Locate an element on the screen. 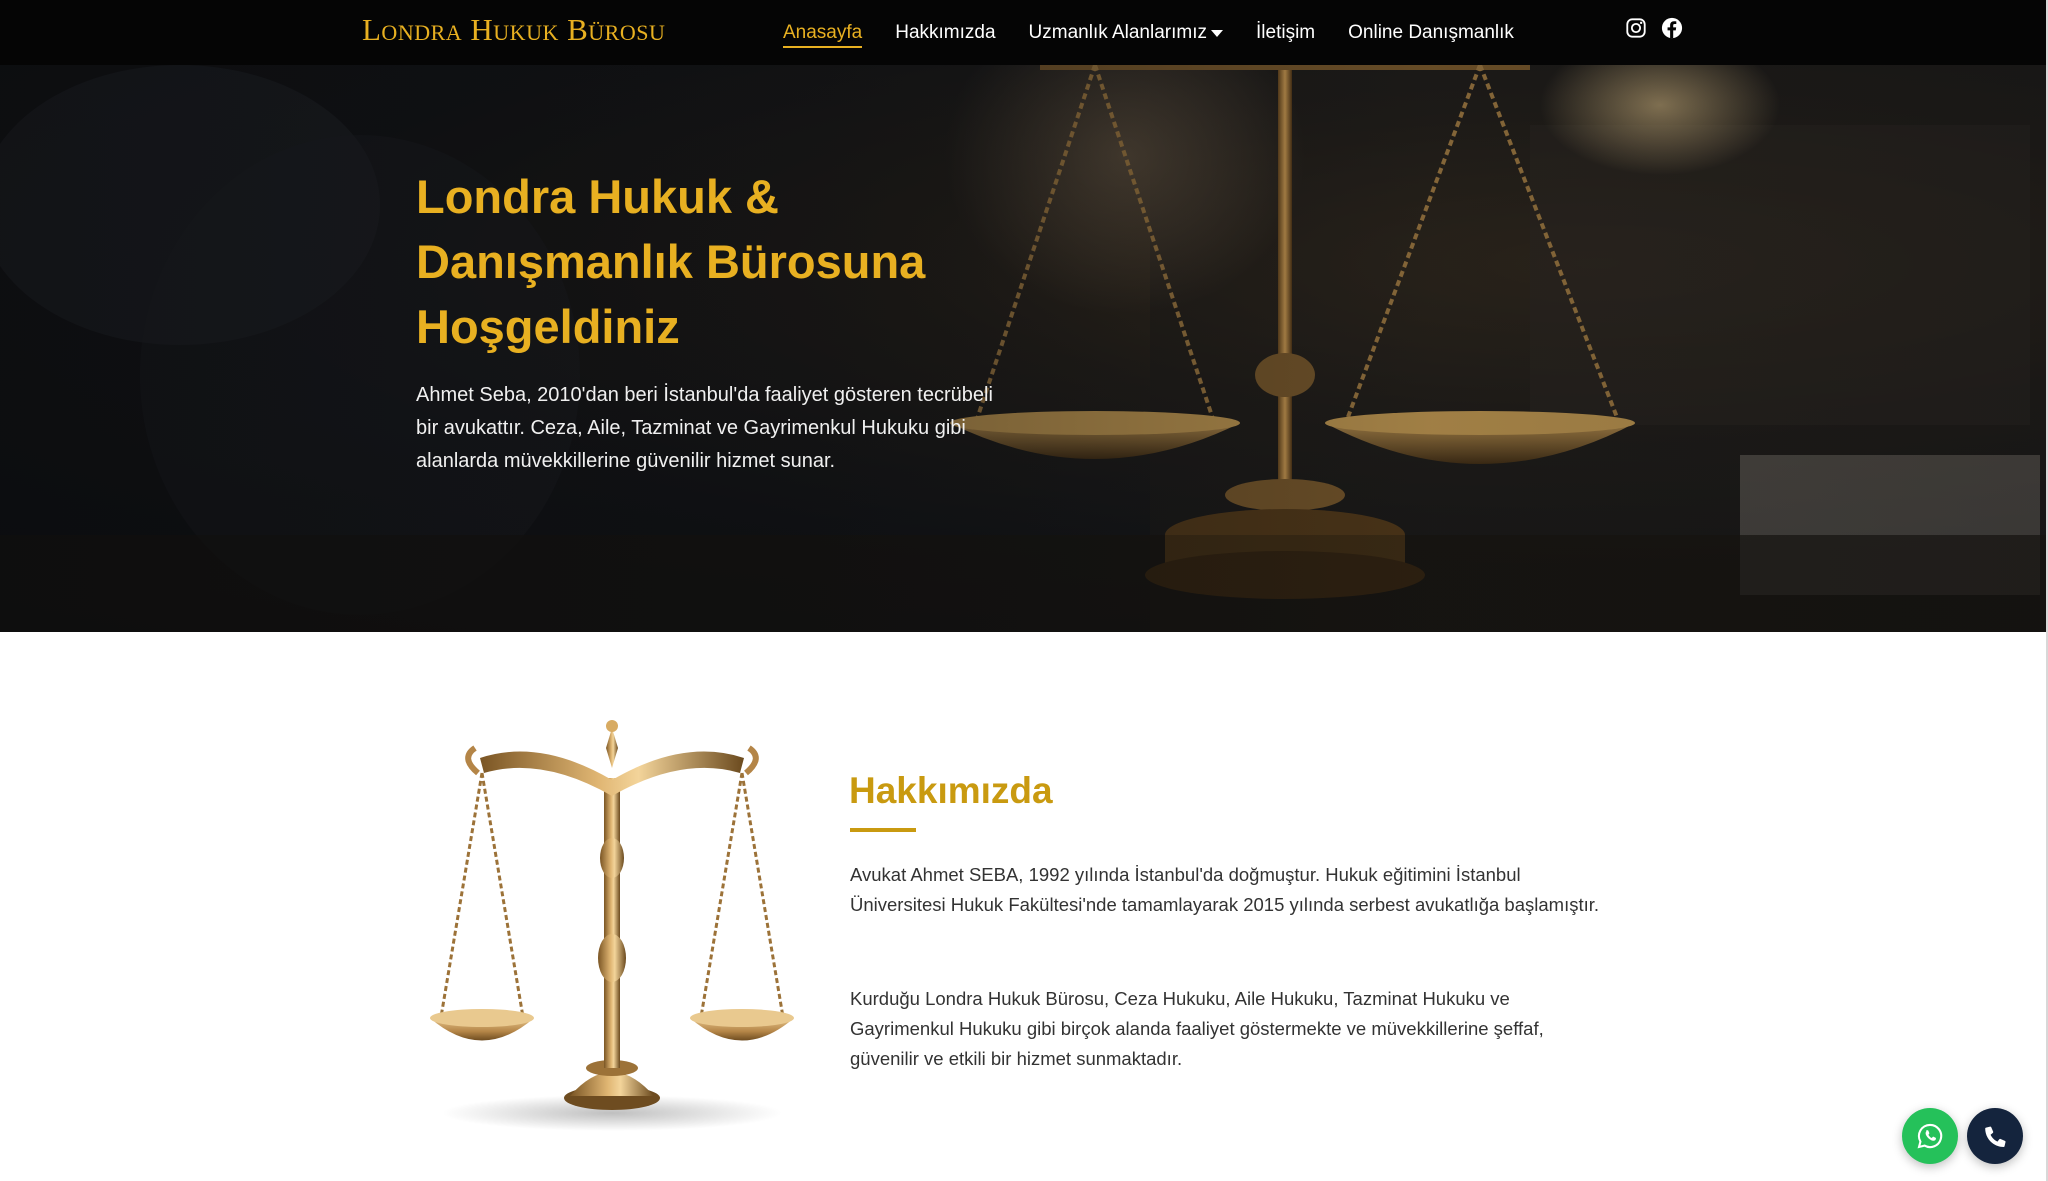  whatsapp-icon is located at coordinates (1930, 1136).